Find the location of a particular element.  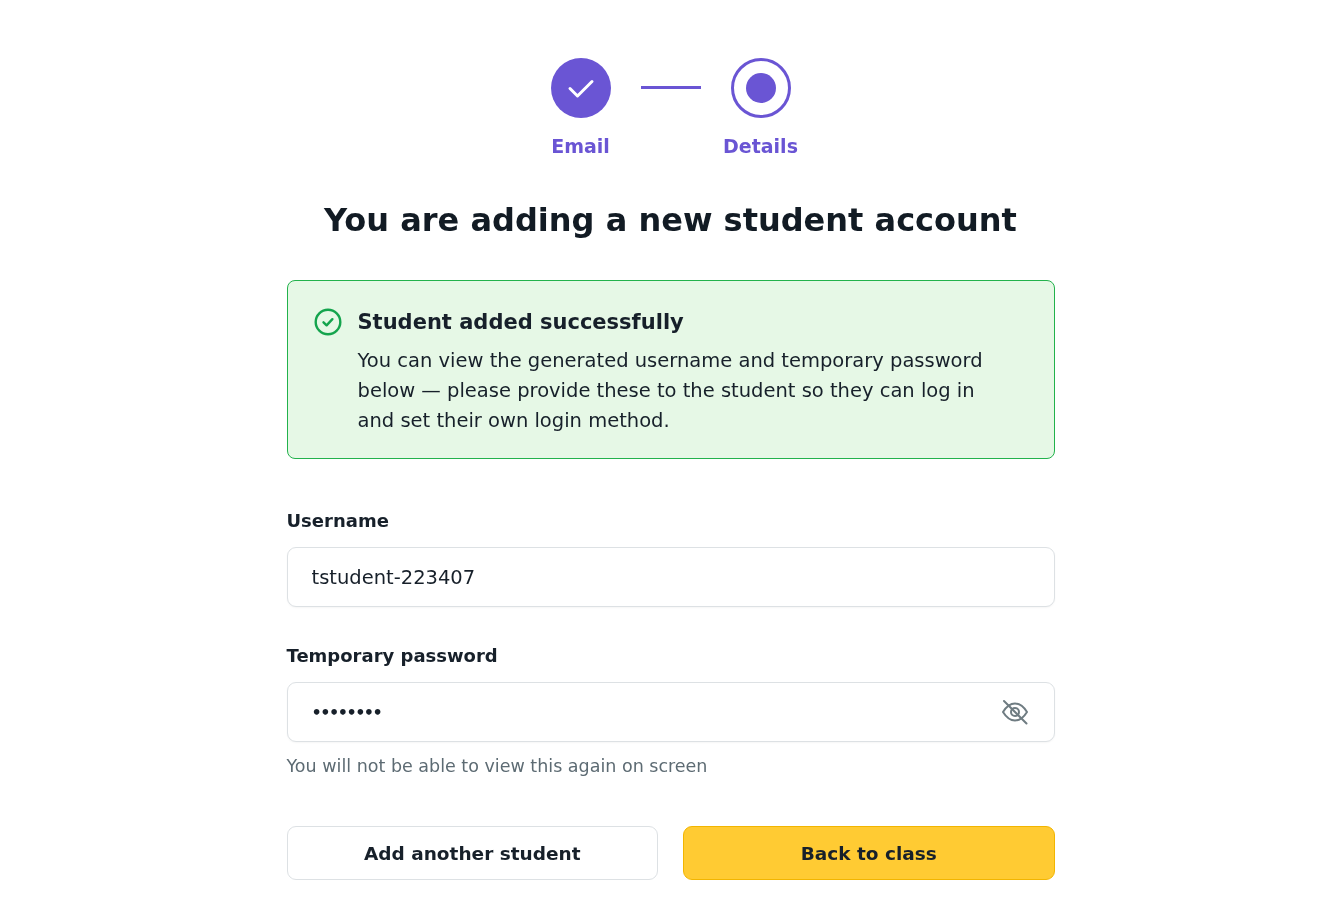

field-label: Temporary password is located at coordinates (392, 656).